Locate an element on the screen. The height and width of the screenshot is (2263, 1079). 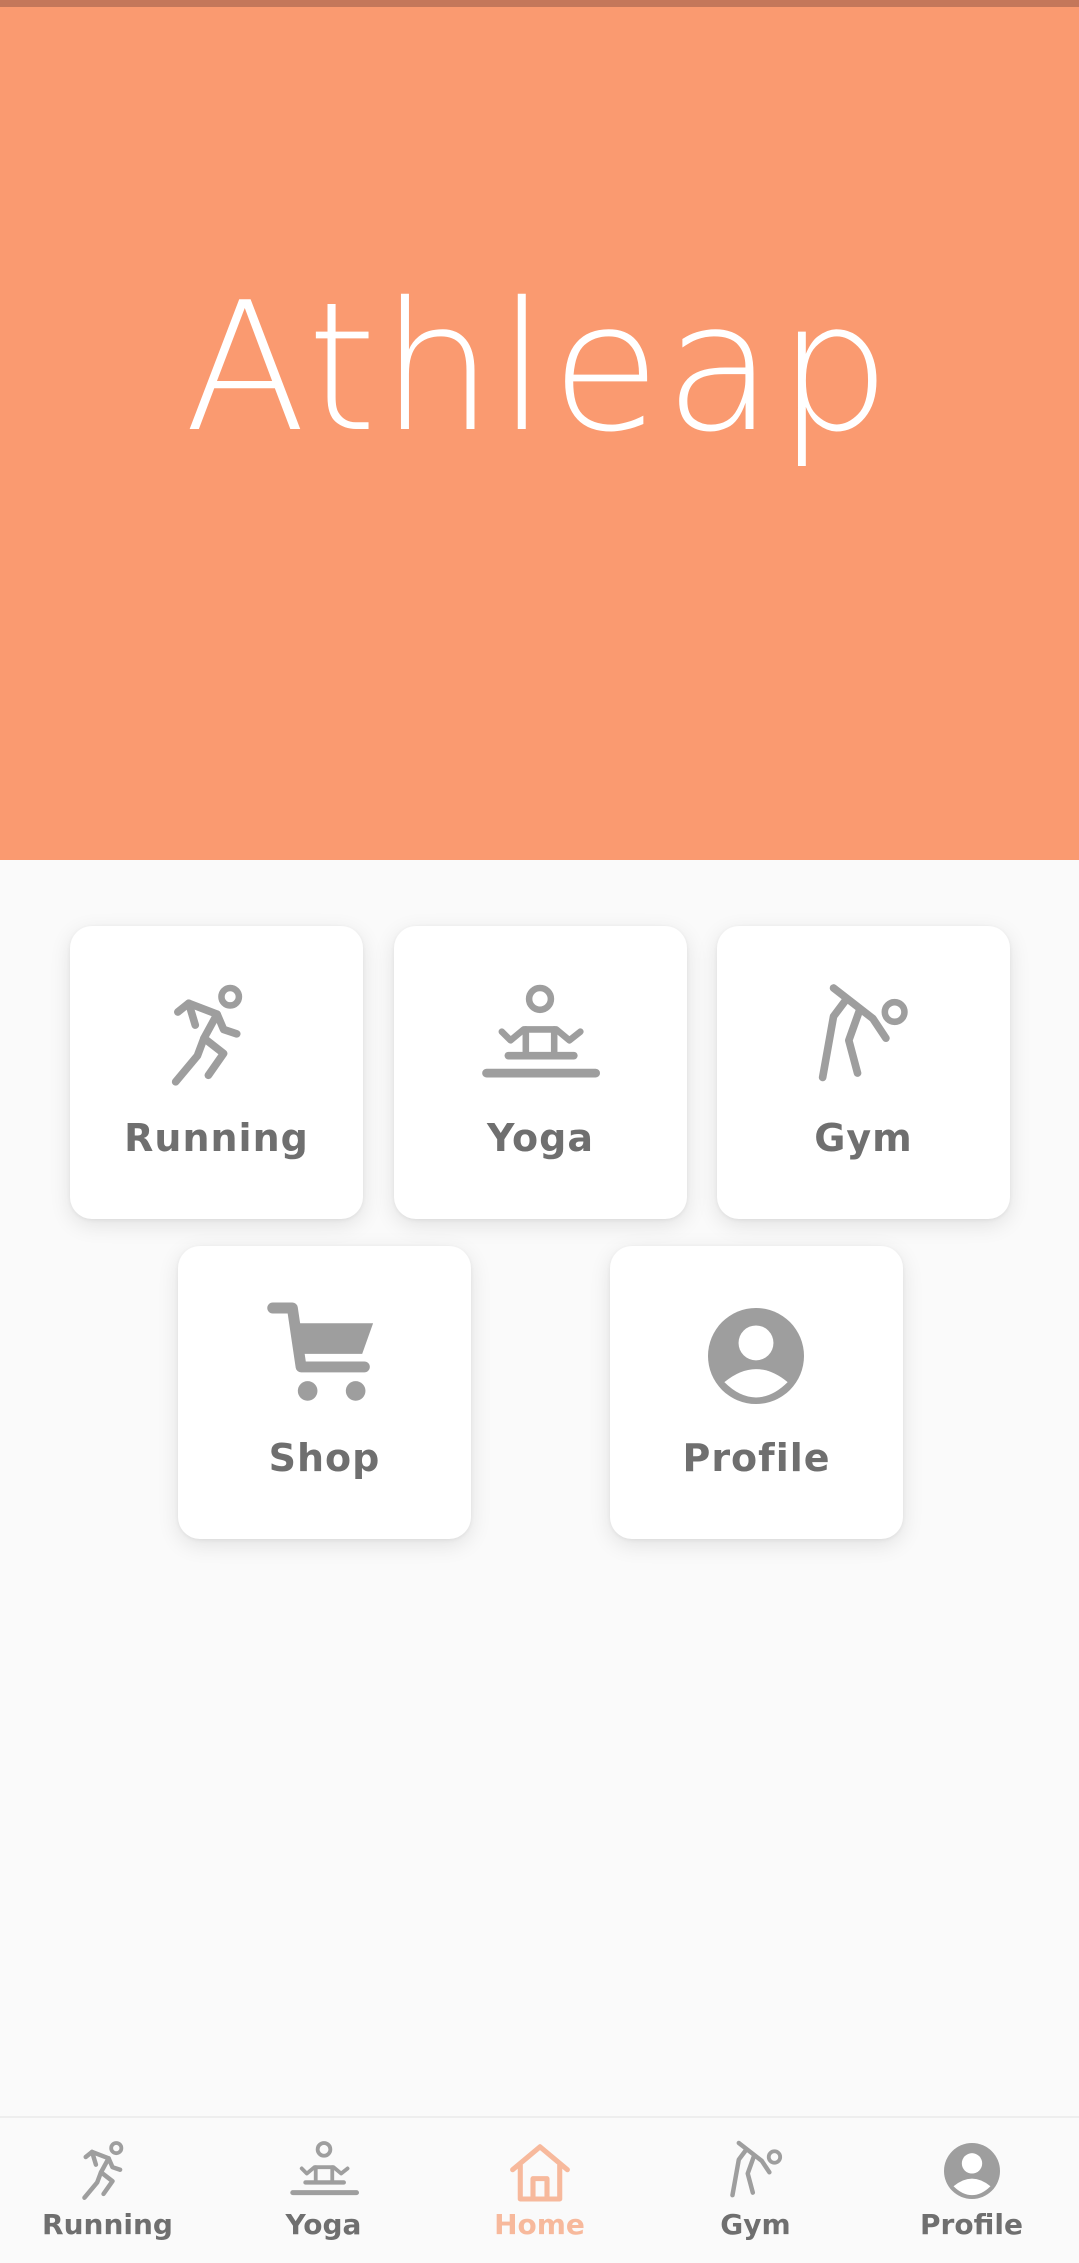
profile-tile-label: Profile is located at coordinates (756, 1458).